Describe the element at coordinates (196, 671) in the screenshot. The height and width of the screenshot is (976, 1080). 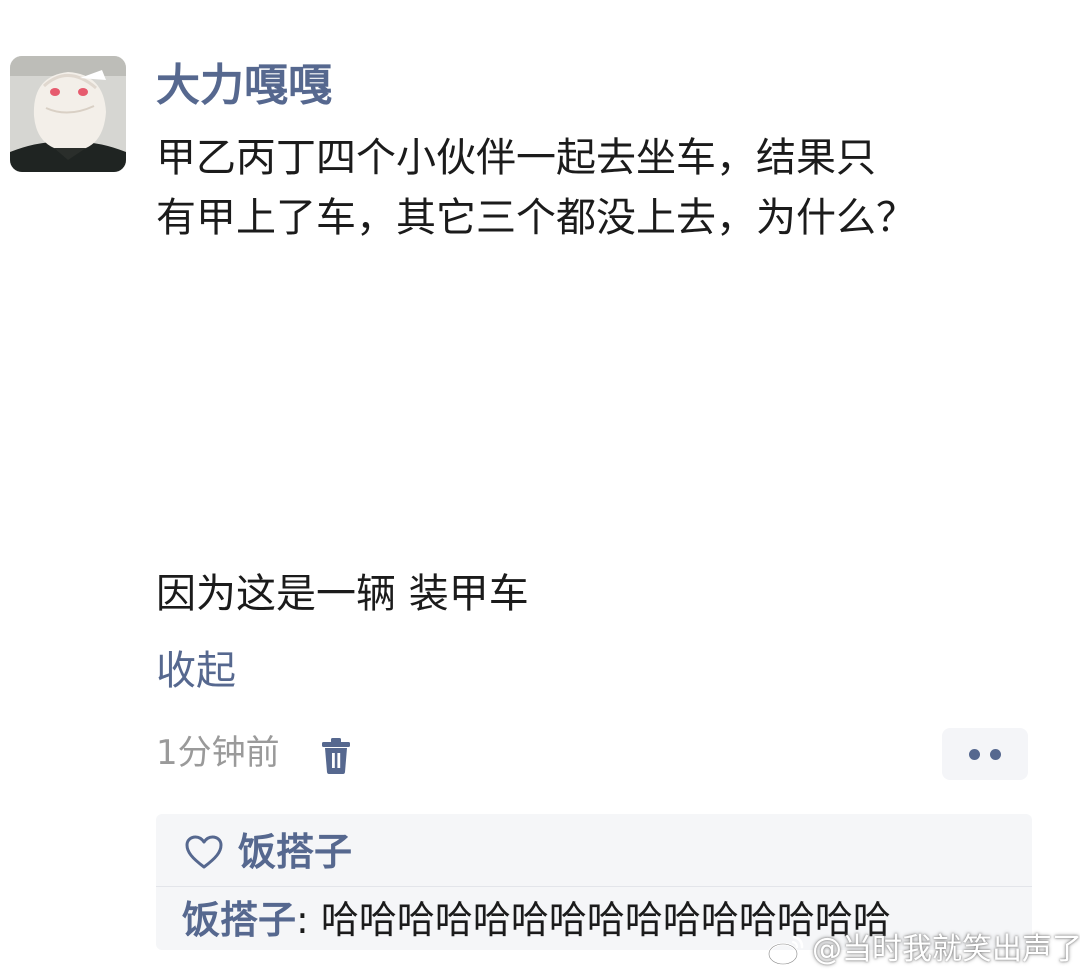
I see `collapse-link: 收起` at that location.